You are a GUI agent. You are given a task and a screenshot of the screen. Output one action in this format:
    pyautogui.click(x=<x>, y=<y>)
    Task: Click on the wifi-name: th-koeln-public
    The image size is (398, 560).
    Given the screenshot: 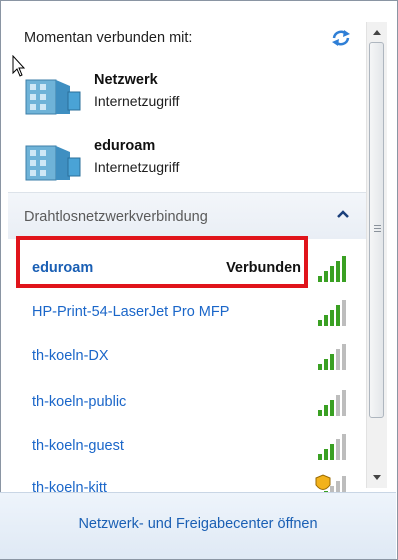 What is the action you would take?
    pyautogui.click(x=79, y=402)
    